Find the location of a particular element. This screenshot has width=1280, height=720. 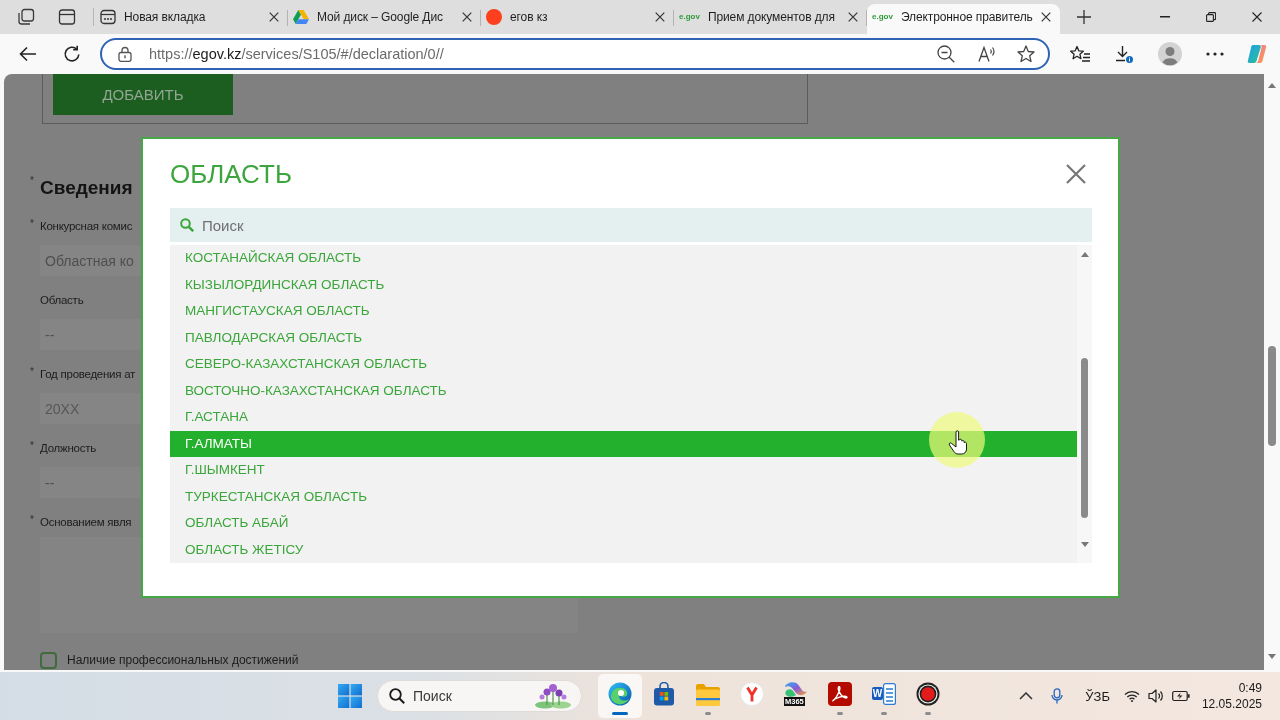

dialog-title: ОБЛАСТЬ is located at coordinates (231, 174).